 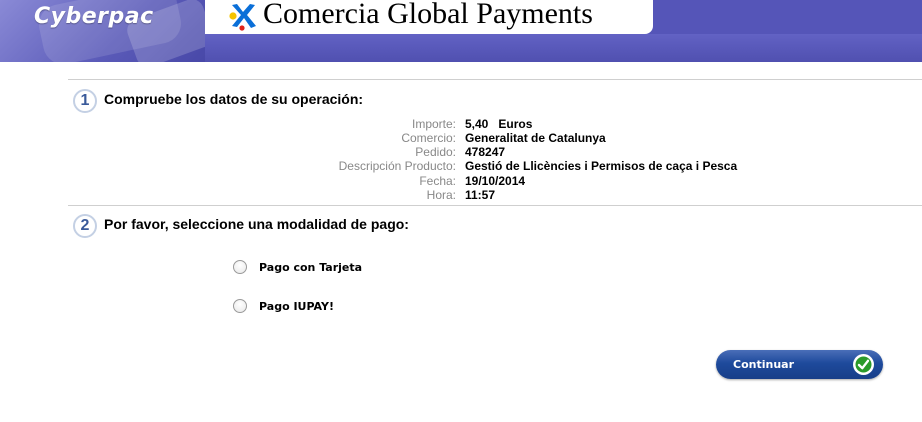 I want to click on star-logo-icon, so click(x=242, y=17).